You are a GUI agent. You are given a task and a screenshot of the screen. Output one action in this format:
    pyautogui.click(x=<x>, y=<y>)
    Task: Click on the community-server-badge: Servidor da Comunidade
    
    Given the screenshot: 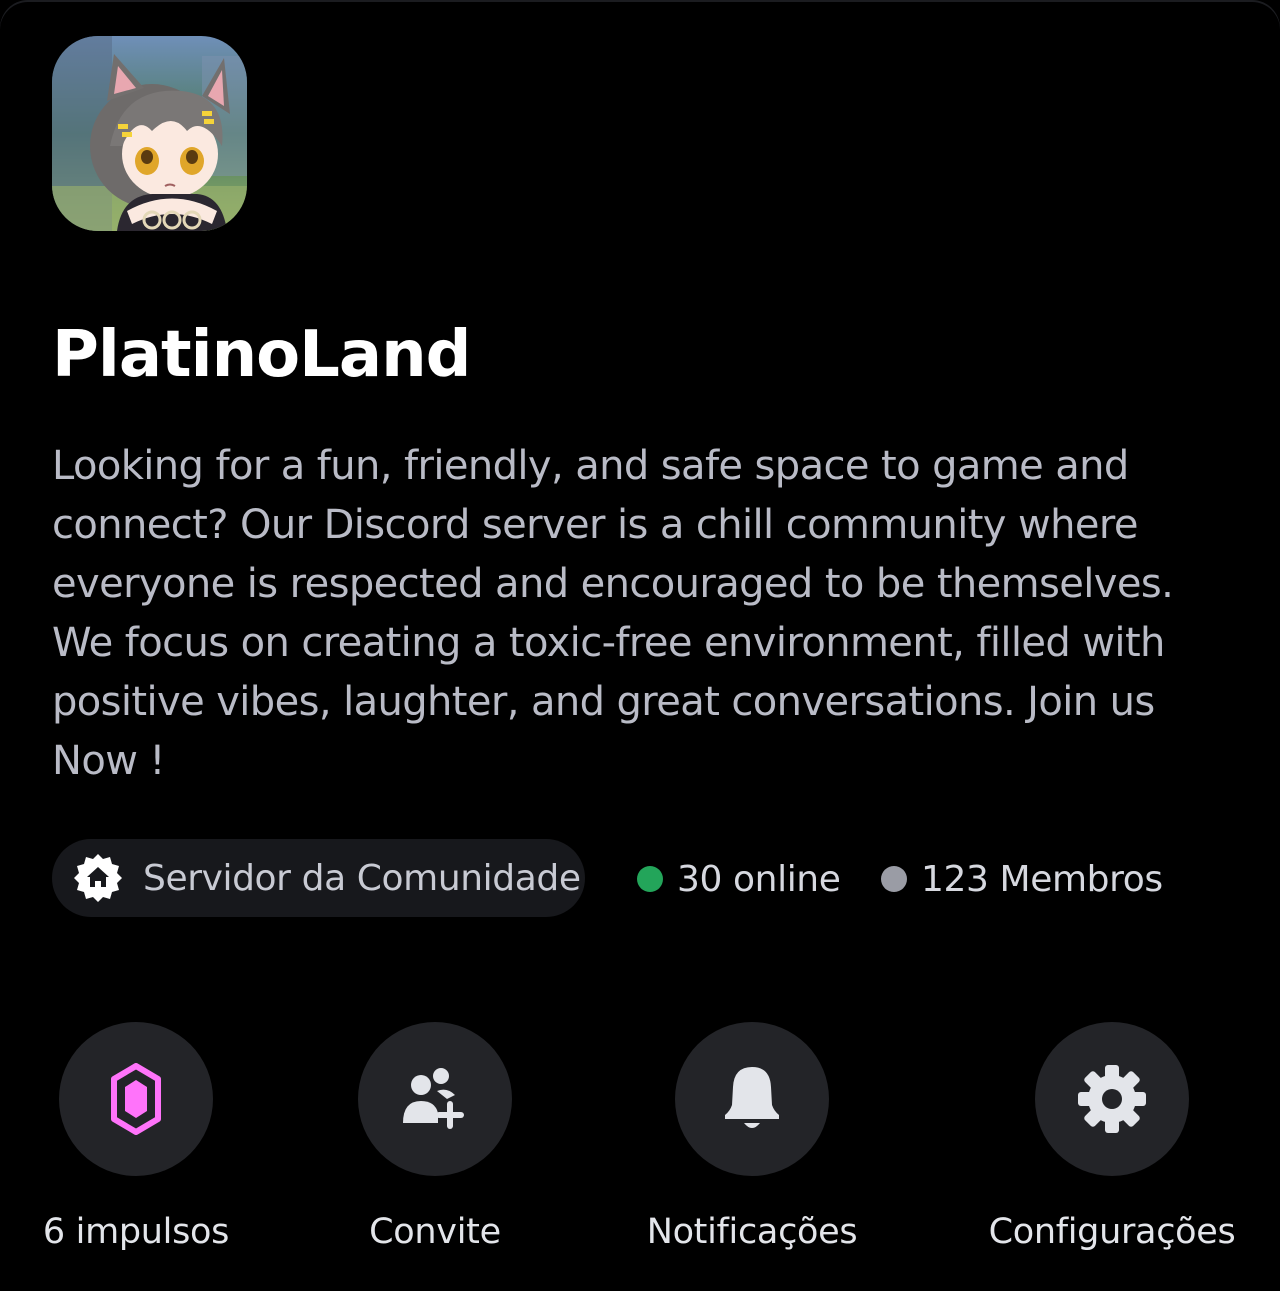 What is the action you would take?
    pyautogui.click(x=318, y=878)
    